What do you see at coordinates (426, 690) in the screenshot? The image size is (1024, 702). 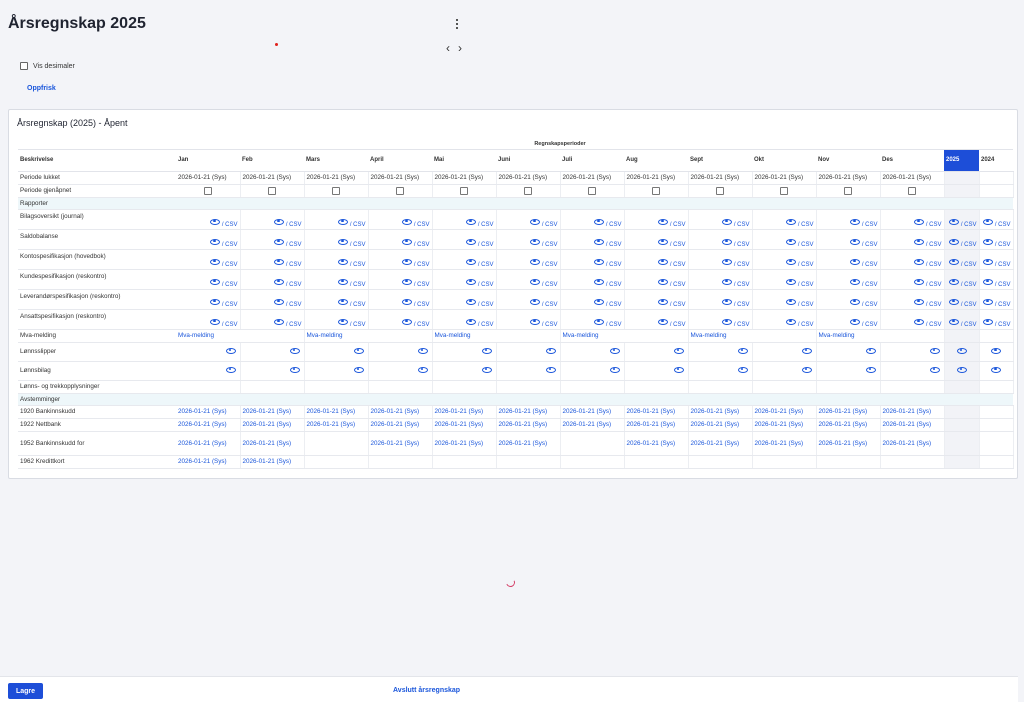 I see `close-annual-accounts-link: Avslutt årsregnskap` at bounding box center [426, 690].